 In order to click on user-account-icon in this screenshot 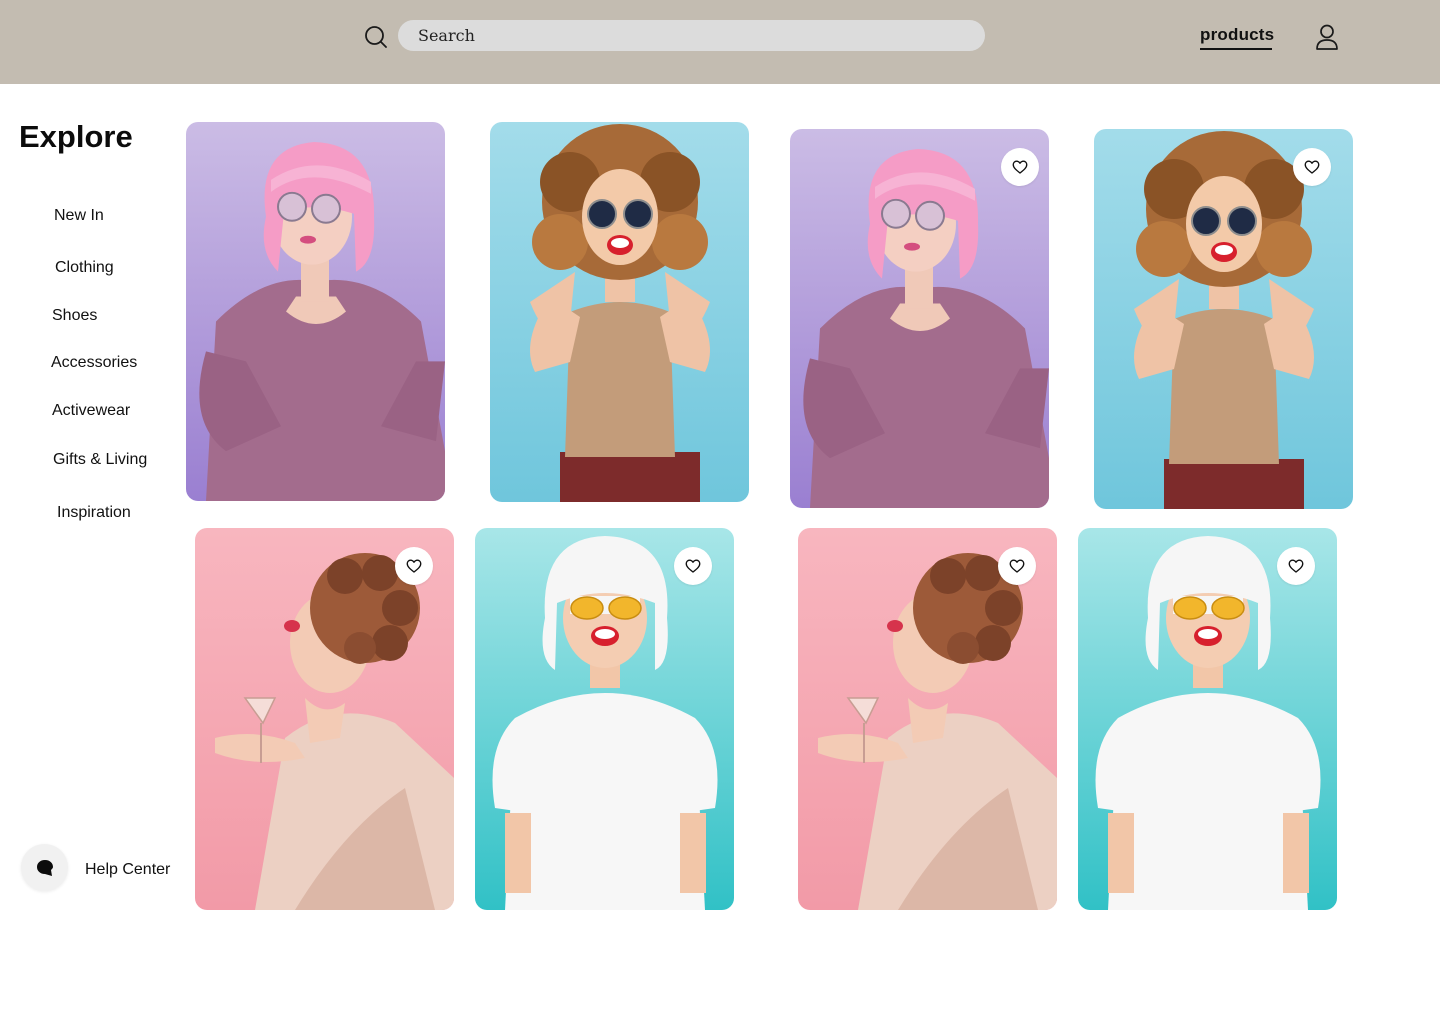, I will do `click(1327, 37)`.